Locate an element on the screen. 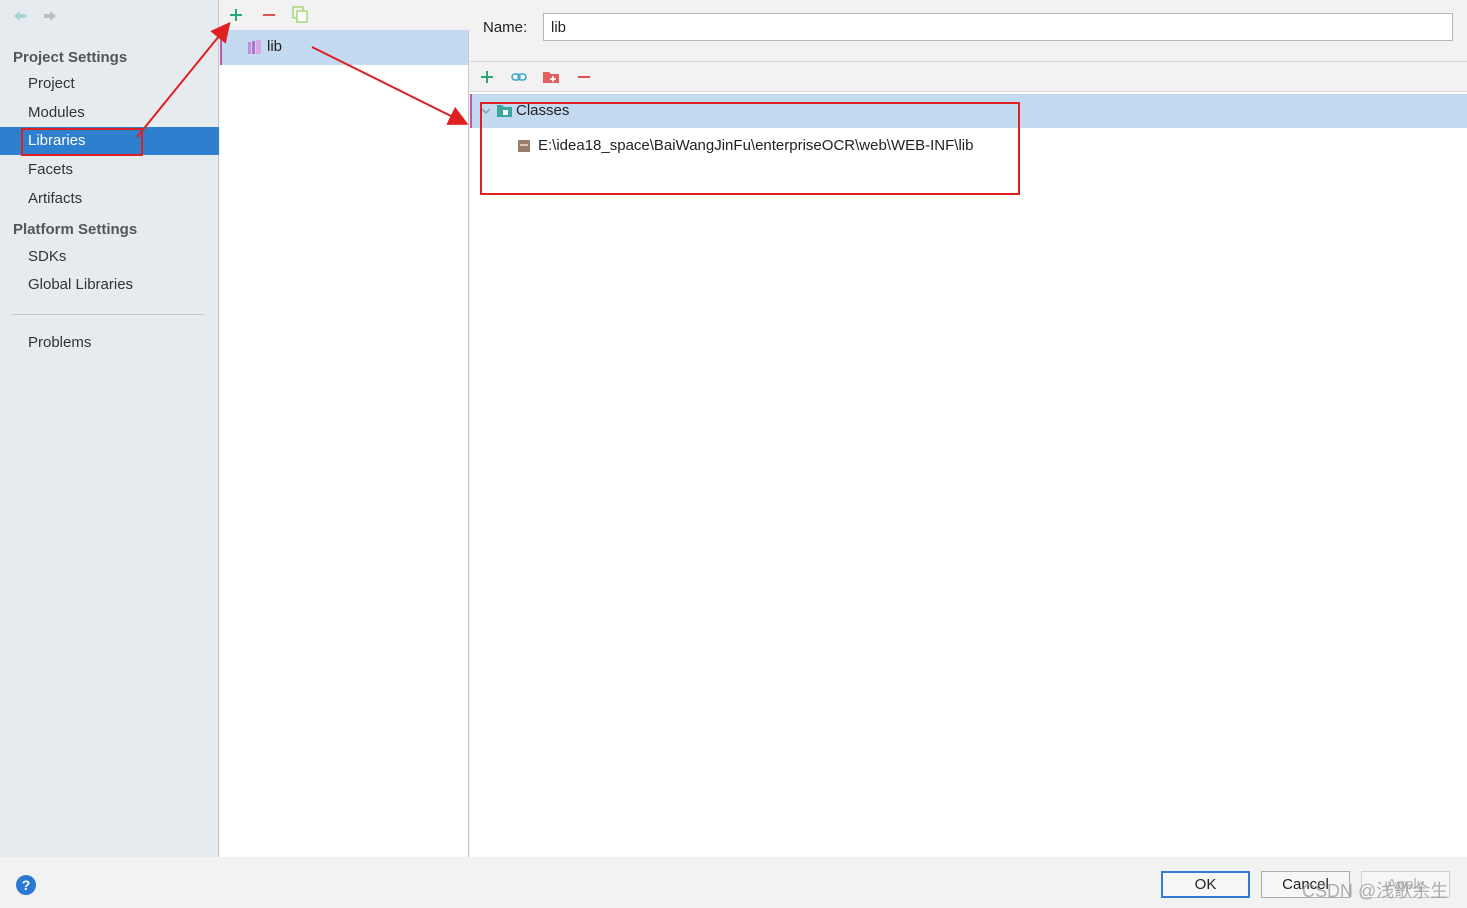 Image resolution: width=1467 pixels, height=908 pixels. ok-button: OK is located at coordinates (1205, 884).